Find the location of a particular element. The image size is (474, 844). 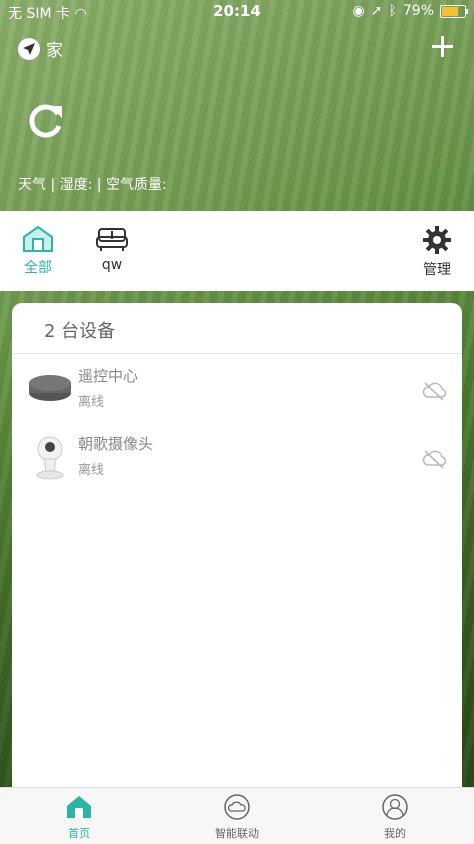

nav-label: 首页 is located at coordinates (79, 833).